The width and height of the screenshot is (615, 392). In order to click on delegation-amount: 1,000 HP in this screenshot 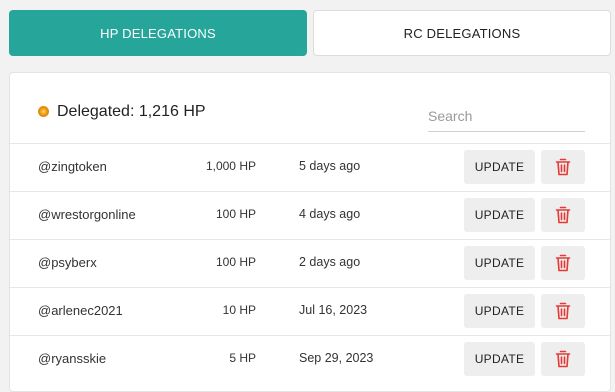, I will do `click(230, 166)`.